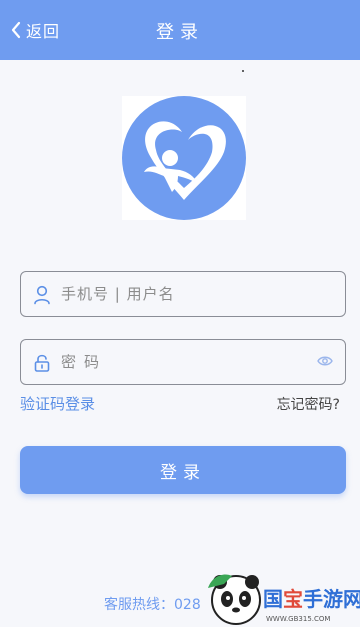 Image resolution: width=360 pixels, height=627 pixels. I want to click on forgot-password-link: 忘记密码?, so click(308, 404).